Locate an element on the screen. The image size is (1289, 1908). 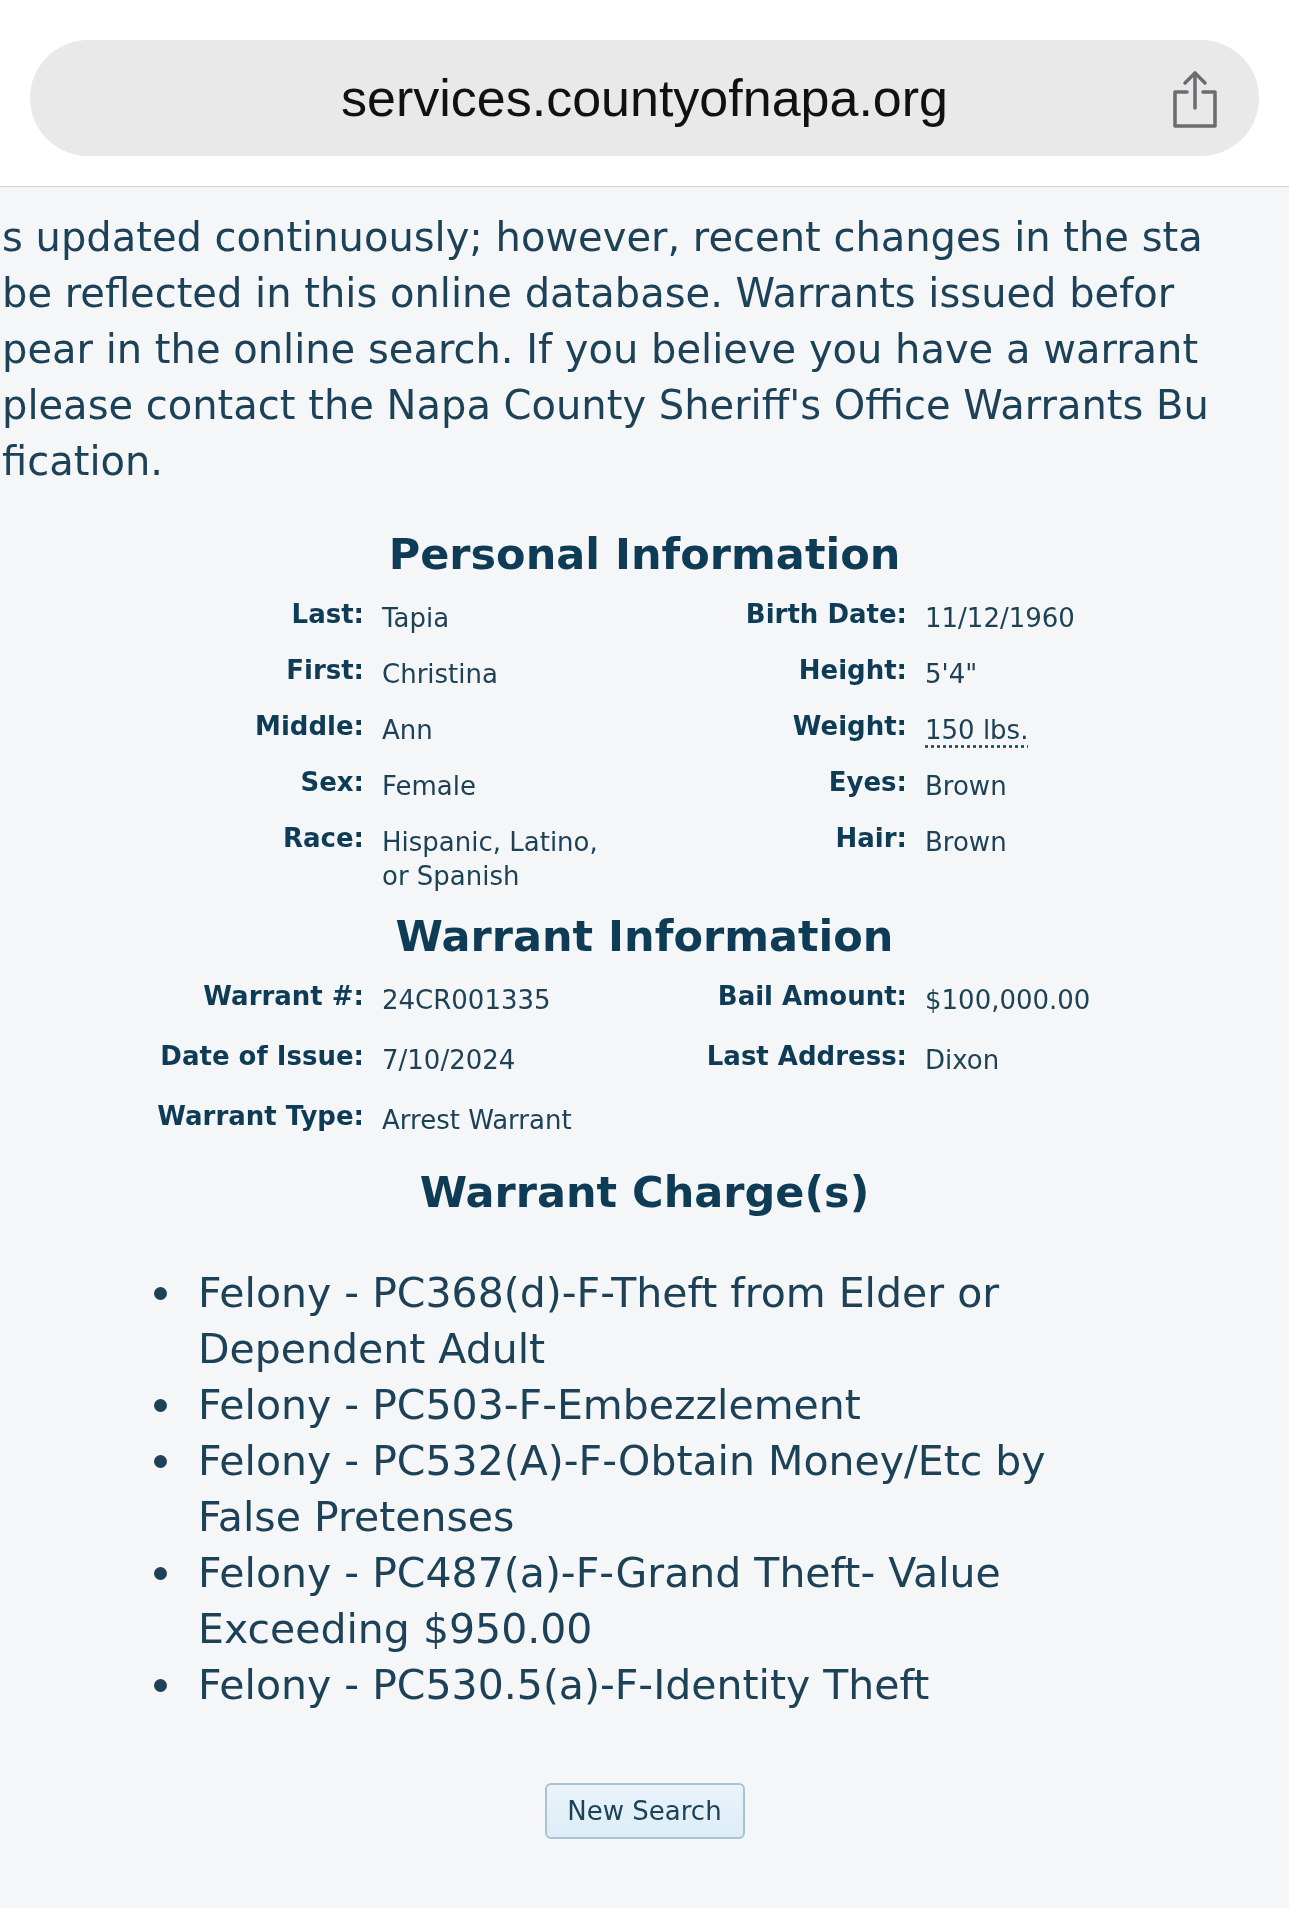
field-value: 7/10/2024 is located at coordinates (449, 1060).